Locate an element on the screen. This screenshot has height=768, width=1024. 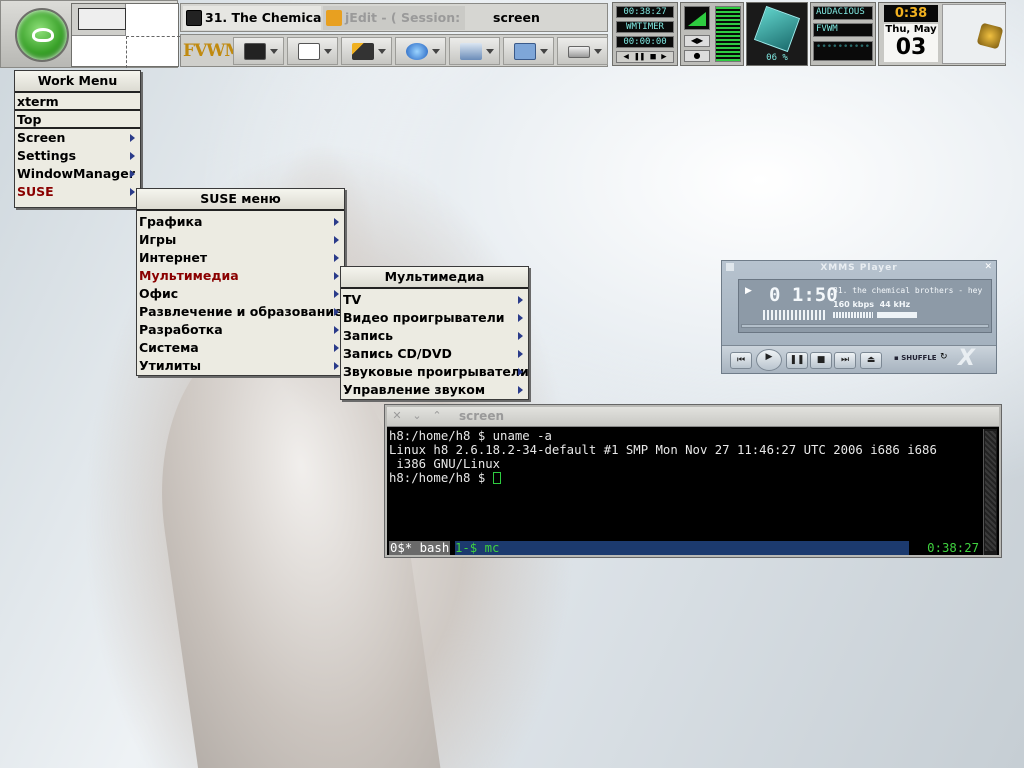
screen-window-1: 1-$ mc is located at coordinates (682, 548).